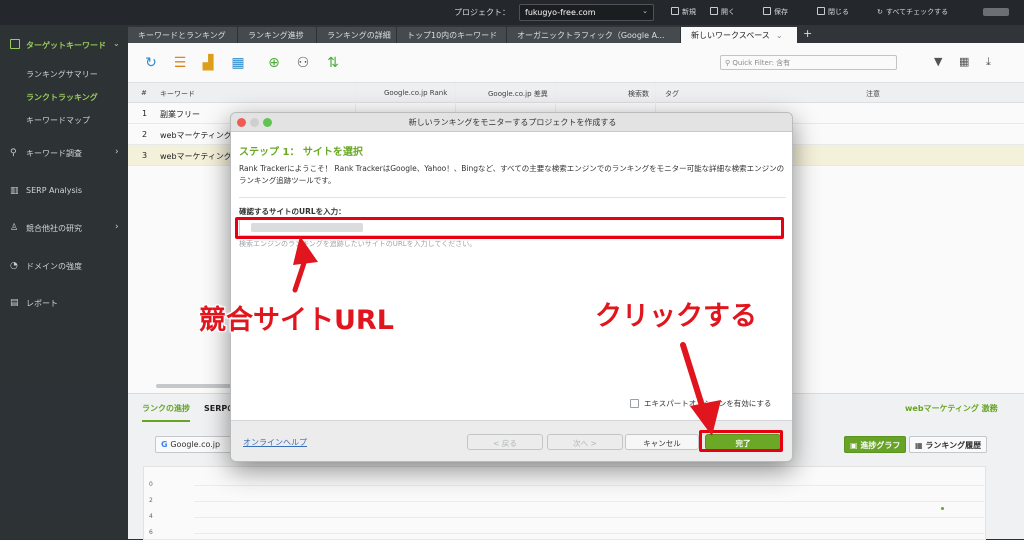 The image size is (1024, 540). I want to click on annotation-competitor-url: 競合サイトURL, so click(296, 320).